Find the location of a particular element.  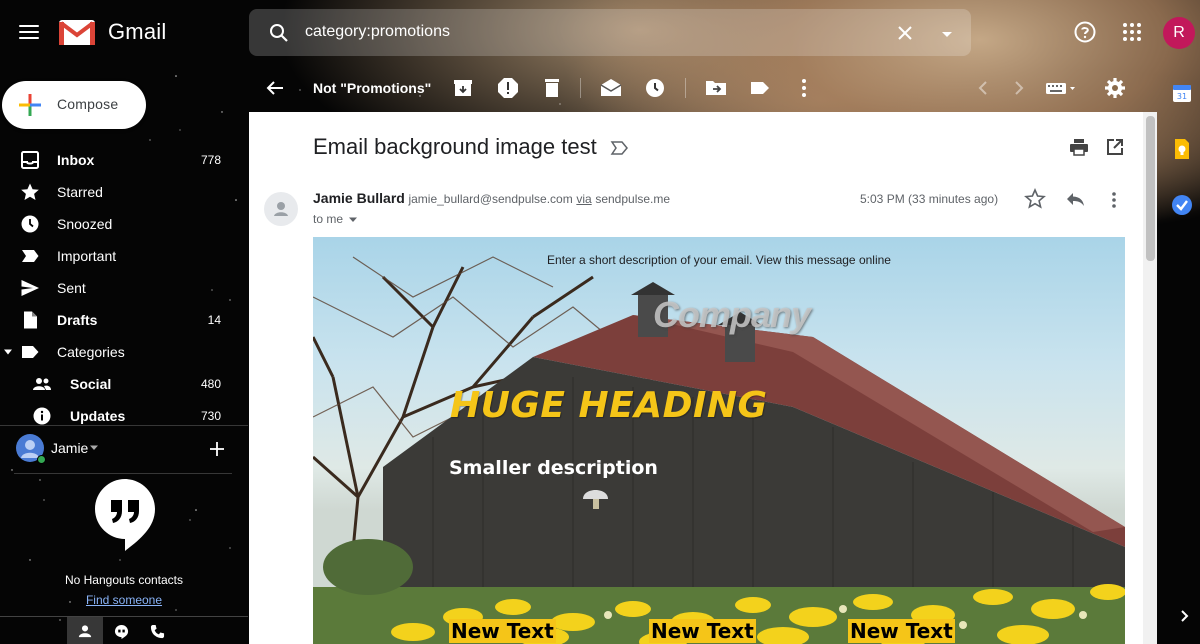

account-avatar: R is located at coordinates (1179, 33).